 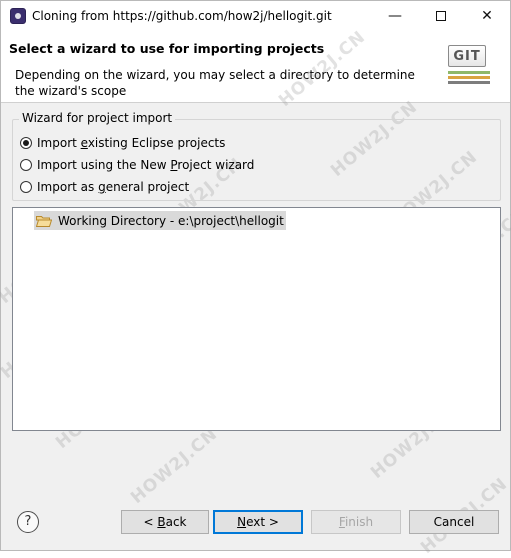 I want to click on radio-label: Import existing Eclipse projects, so click(x=131, y=143).